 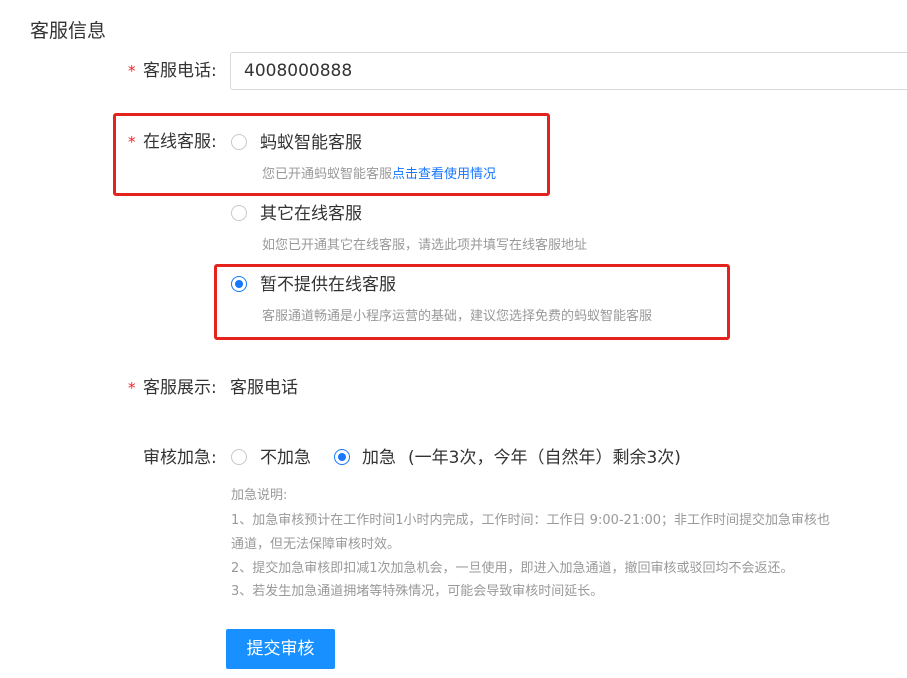 I want to click on radio-other-online-service, so click(x=239, y=213).